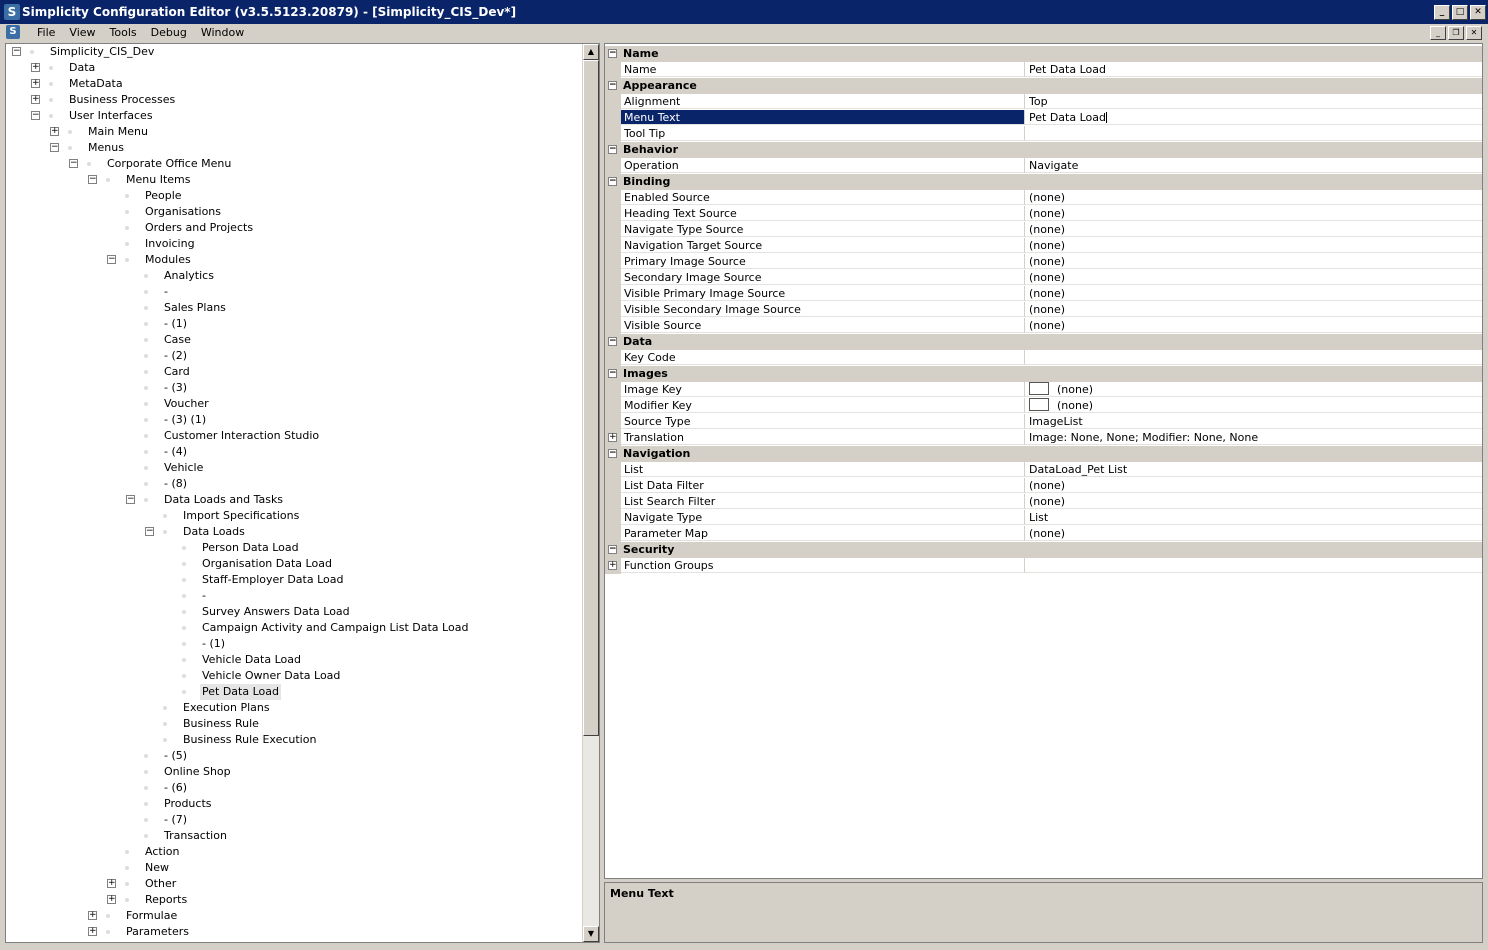 This screenshot has width=1488, height=950. I want to click on tree-node: Action, so click(291, 852).